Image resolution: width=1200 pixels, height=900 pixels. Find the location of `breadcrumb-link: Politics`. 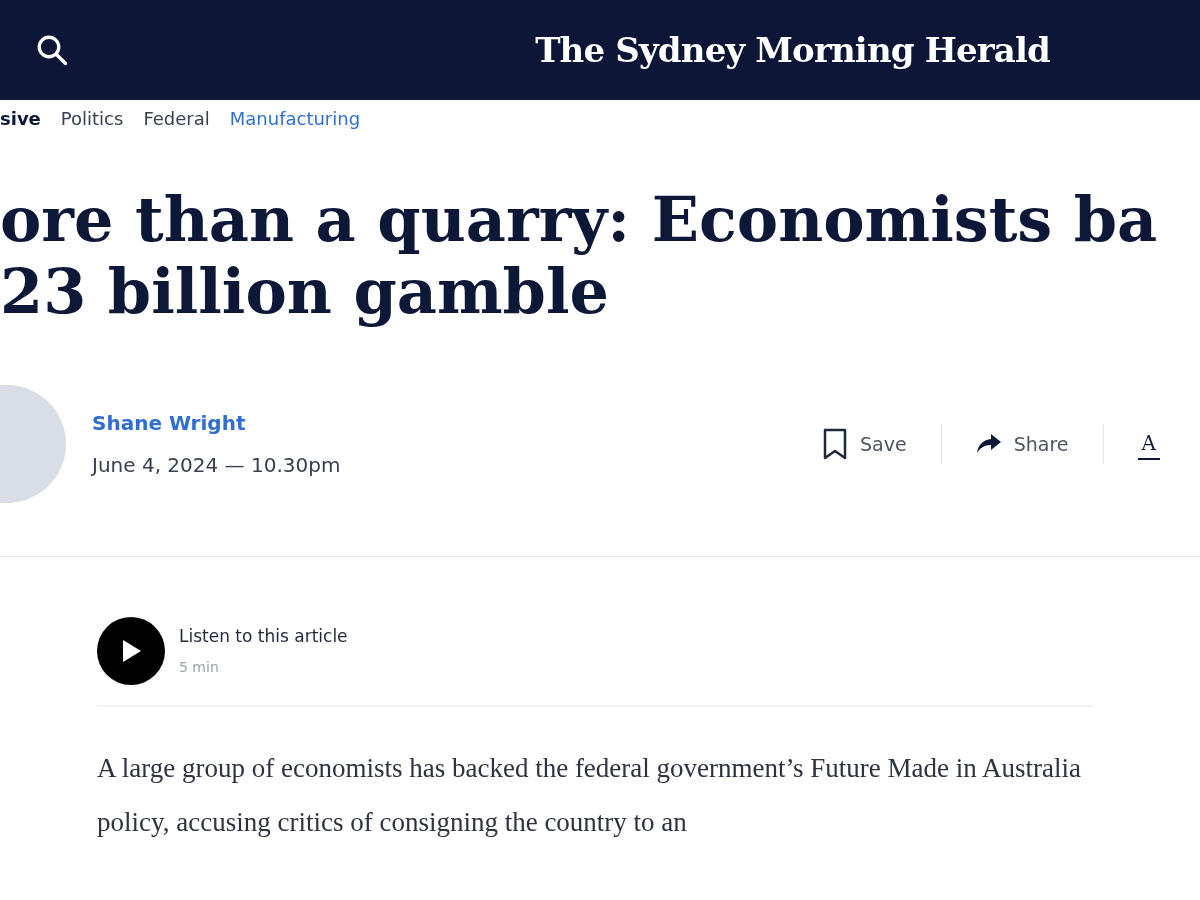

breadcrumb-link: Politics is located at coordinates (92, 118).